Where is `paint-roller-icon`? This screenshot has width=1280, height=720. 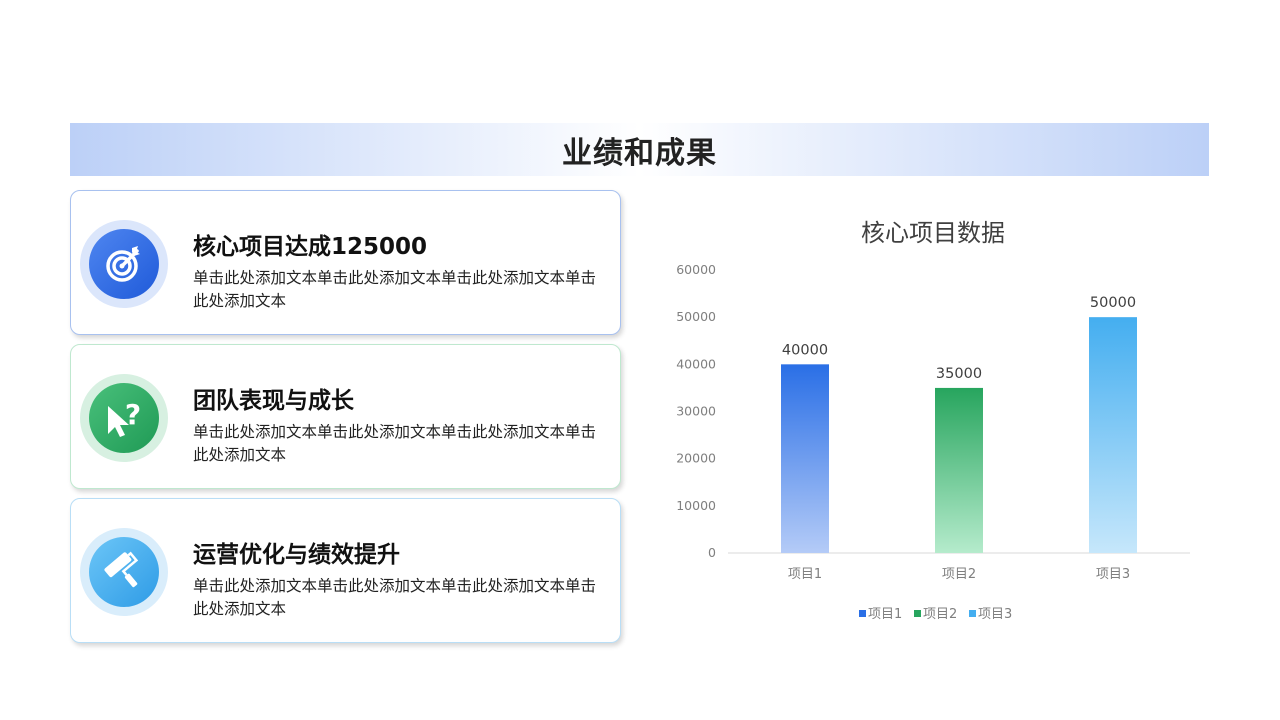
paint-roller-icon is located at coordinates (124, 572).